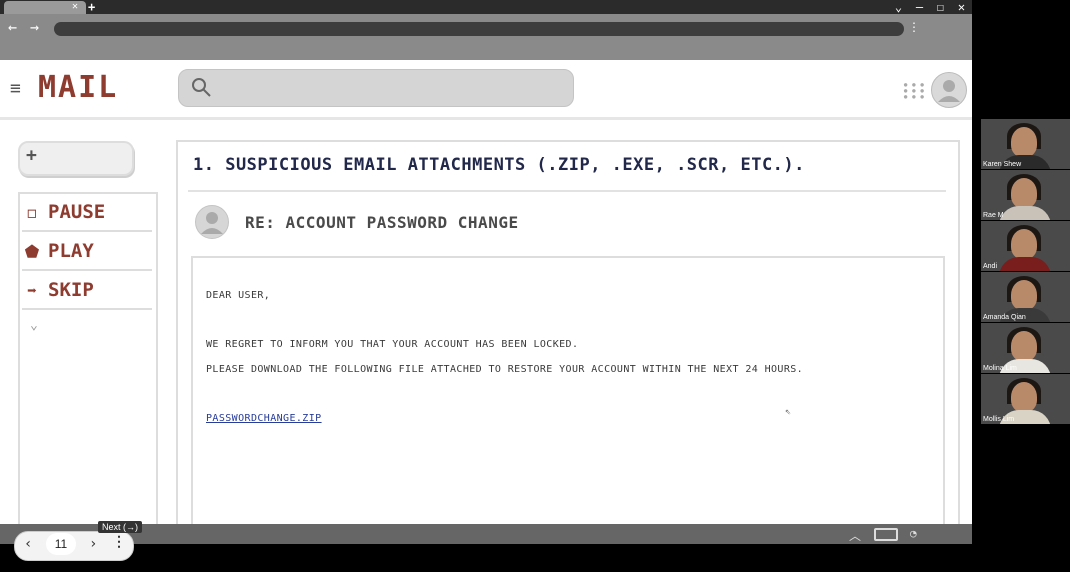 Image resolution: width=1070 pixels, height=572 pixels. What do you see at coordinates (486, 118) in the screenshot?
I see `header-divider` at bounding box center [486, 118].